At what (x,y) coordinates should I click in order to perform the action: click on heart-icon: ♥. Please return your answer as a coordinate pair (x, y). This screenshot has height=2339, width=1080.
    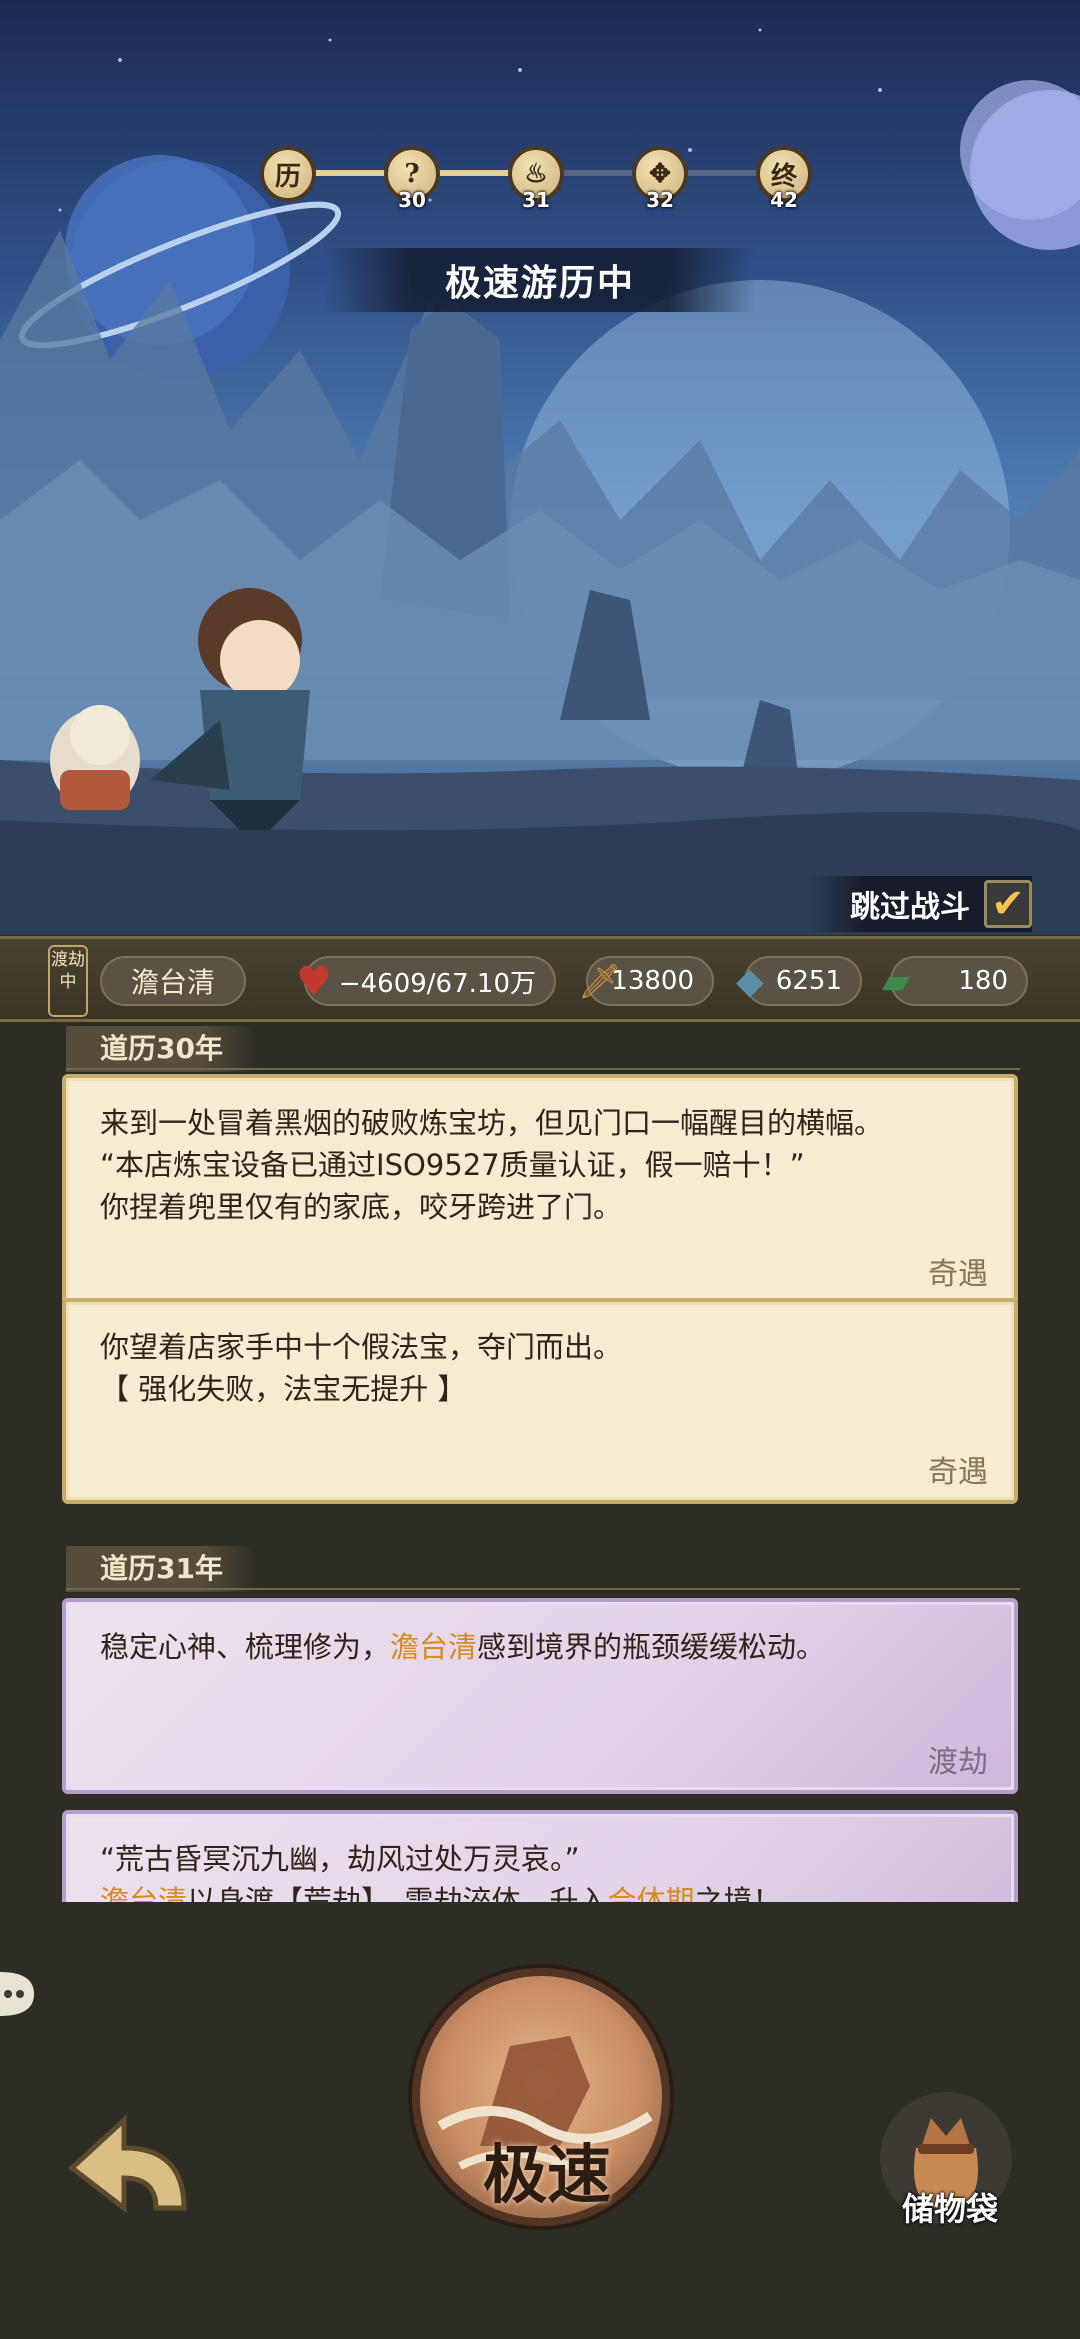
    Looking at the image, I should click on (314, 982).